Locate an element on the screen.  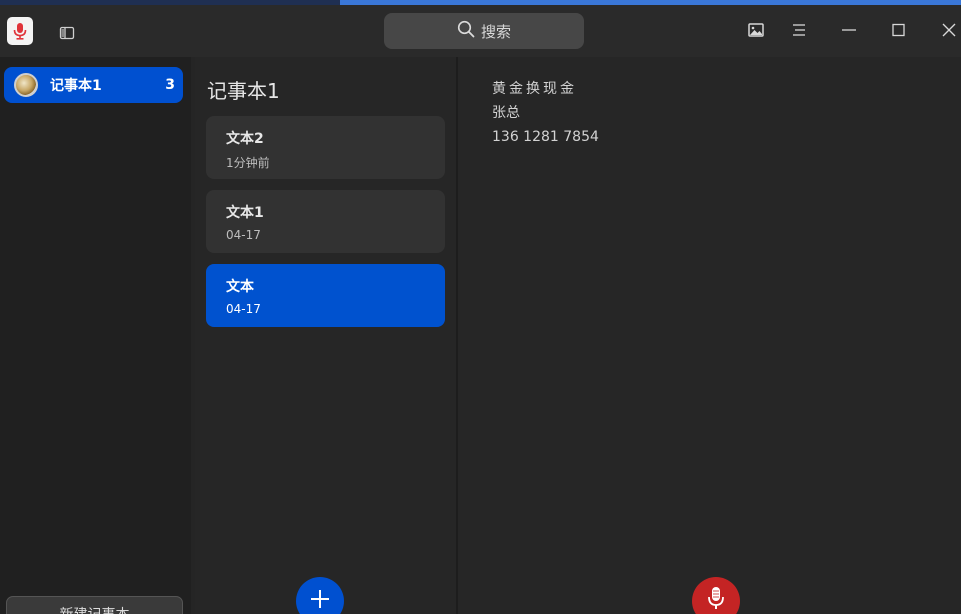
note-item: 文本2 1分钟前 is located at coordinates (325, 147).